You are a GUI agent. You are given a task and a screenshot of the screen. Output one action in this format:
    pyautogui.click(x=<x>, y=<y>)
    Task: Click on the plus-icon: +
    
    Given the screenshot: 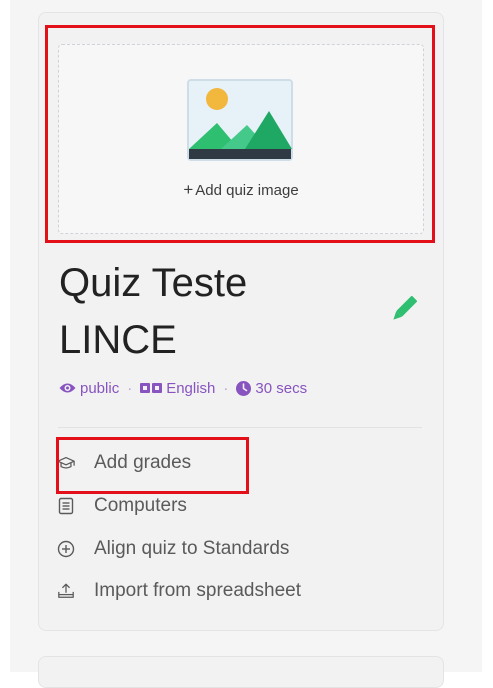 What is the action you would take?
    pyautogui.click(x=188, y=189)
    